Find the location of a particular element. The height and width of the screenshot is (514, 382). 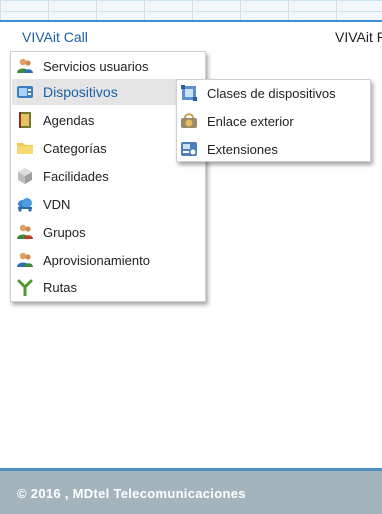

submenu-item-label: Enlace exterior is located at coordinates (250, 121).